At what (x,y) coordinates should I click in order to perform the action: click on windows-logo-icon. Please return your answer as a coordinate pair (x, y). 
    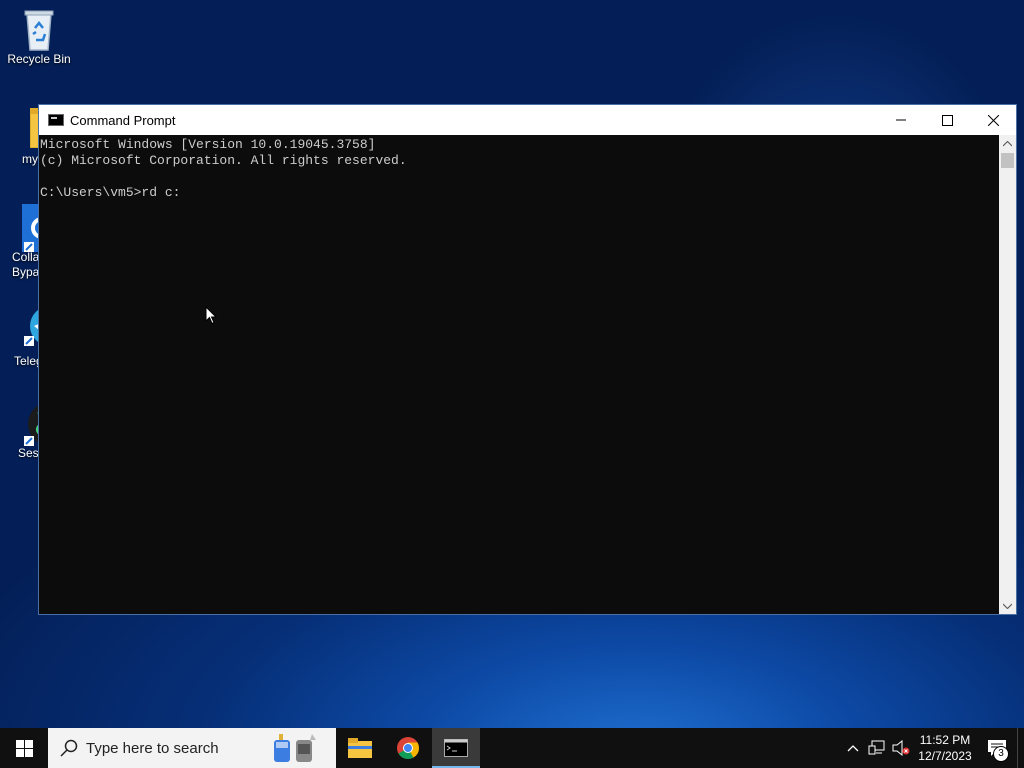
    Looking at the image, I should click on (24, 748).